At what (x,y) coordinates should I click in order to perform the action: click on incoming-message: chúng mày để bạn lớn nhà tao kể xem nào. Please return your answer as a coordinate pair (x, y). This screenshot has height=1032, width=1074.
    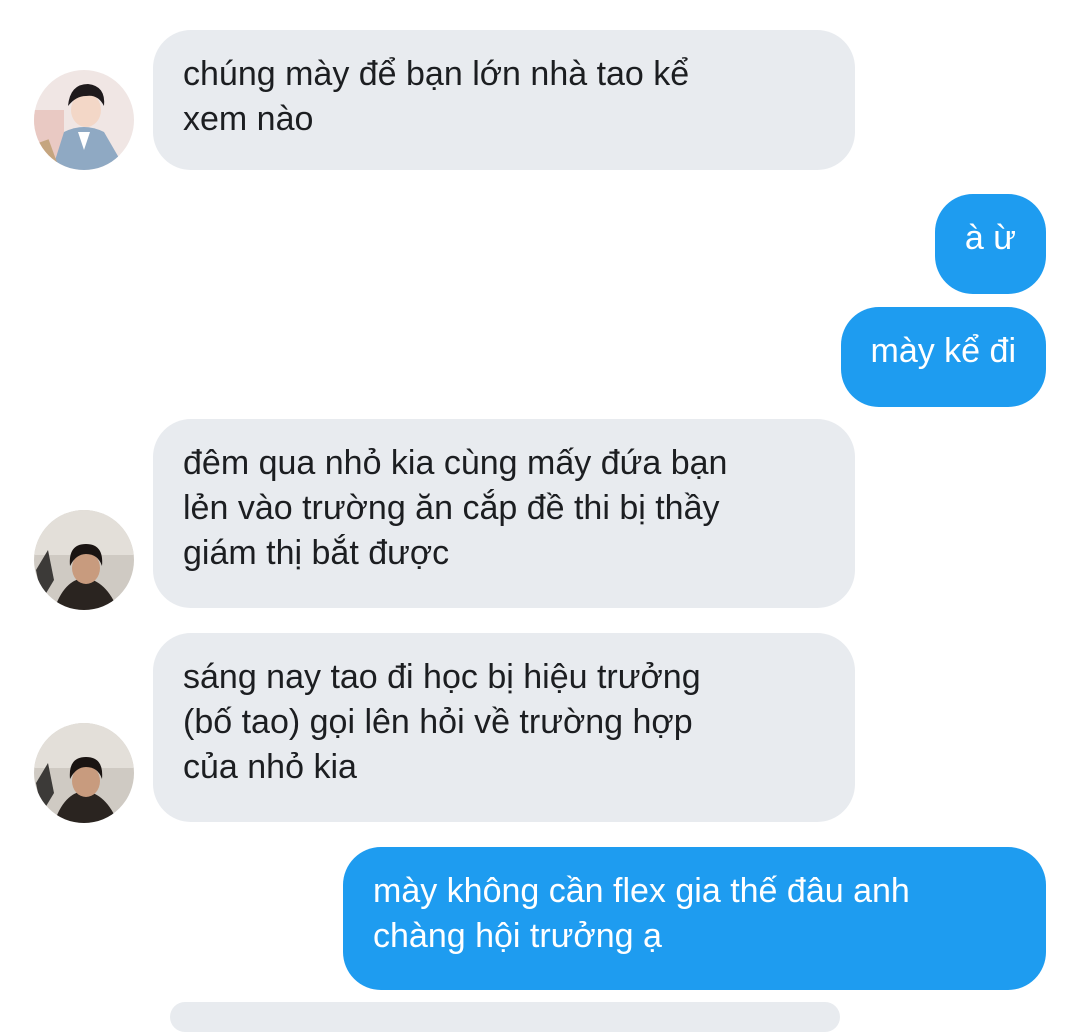
    Looking at the image, I should click on (504, 100).